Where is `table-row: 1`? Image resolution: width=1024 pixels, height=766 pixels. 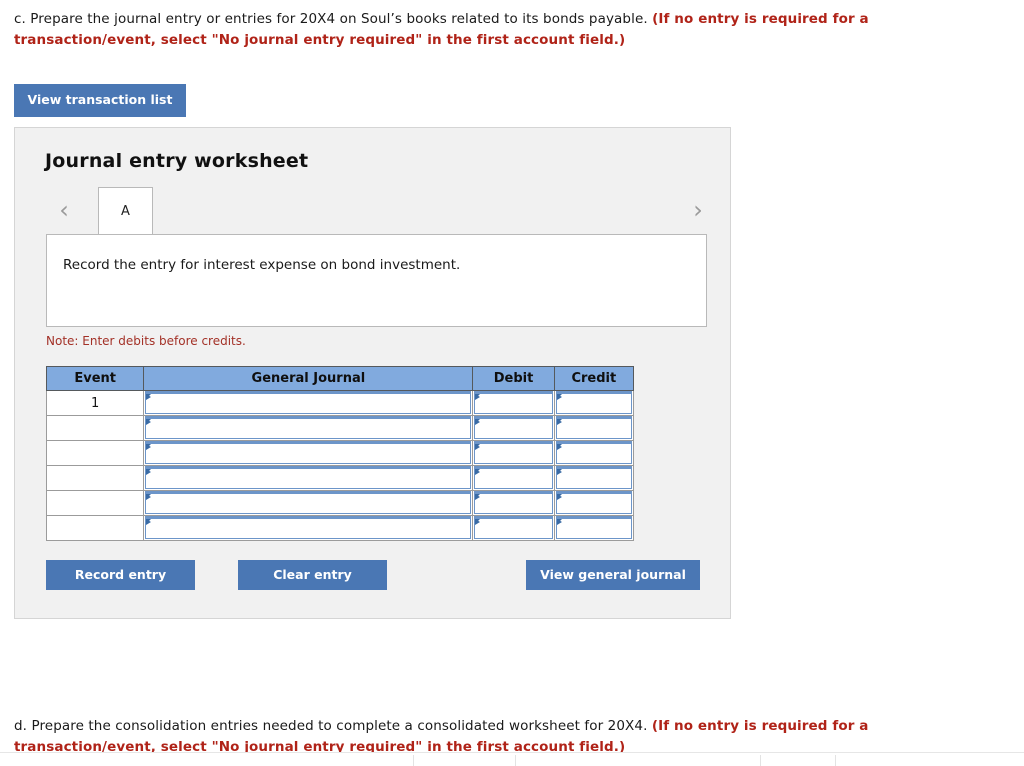
table-row: 1 is located at coordinates (340, 403).